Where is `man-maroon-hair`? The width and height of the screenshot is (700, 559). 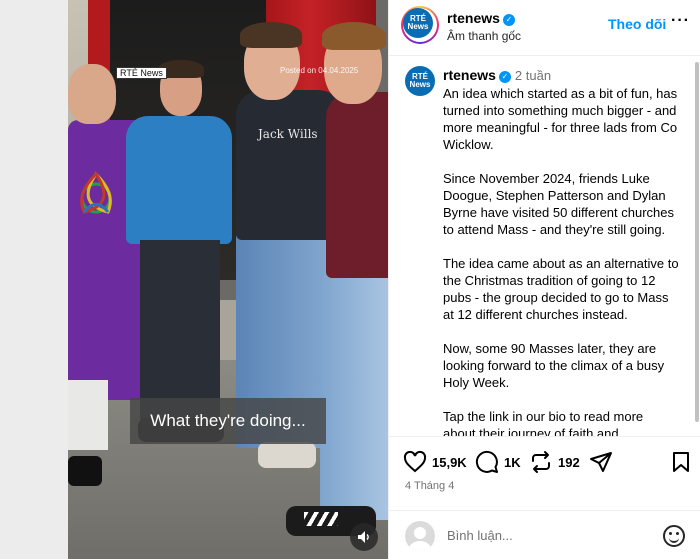 man-maroon-hair is located at coordinates (354, 36).